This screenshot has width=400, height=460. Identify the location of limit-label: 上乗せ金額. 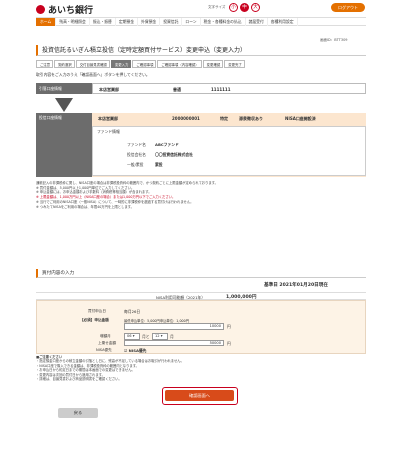
(107, 343).